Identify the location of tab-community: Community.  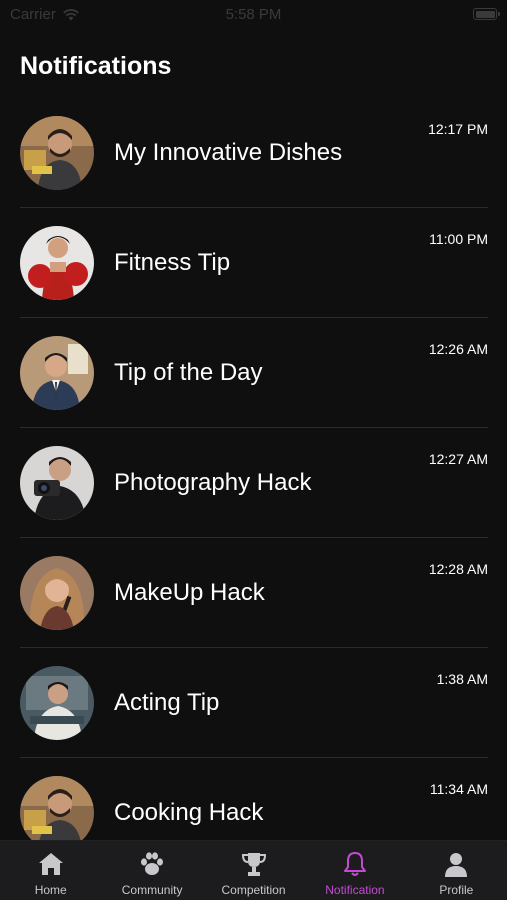
(151, 870).